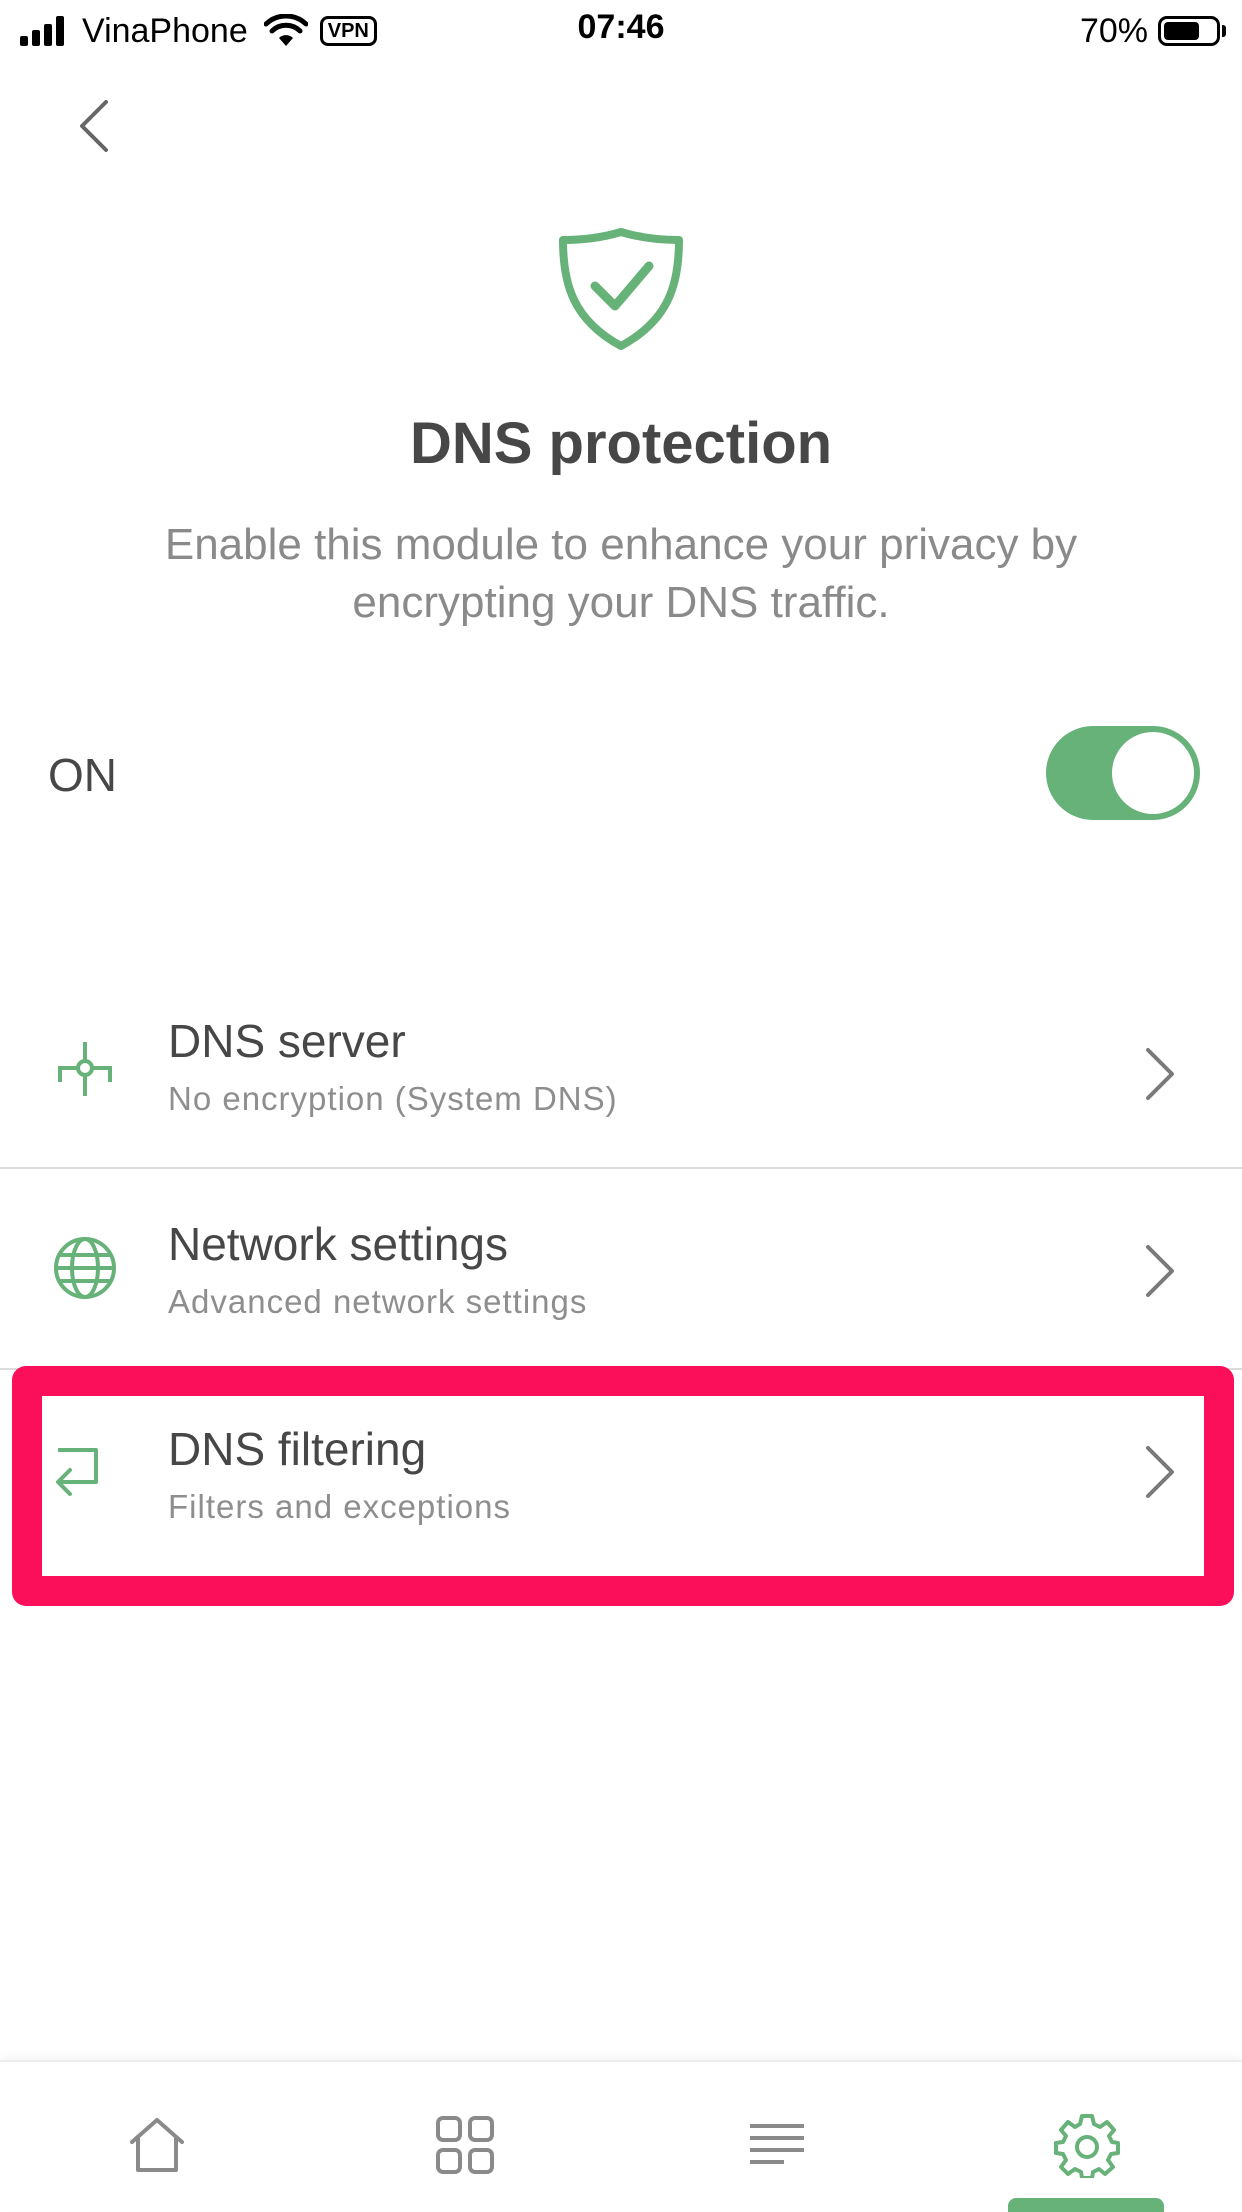  What do you see at coordinates (287, 1041) in the screenshot?
I see `list-item-title: DNS server` at bounding box center [287, 1041].